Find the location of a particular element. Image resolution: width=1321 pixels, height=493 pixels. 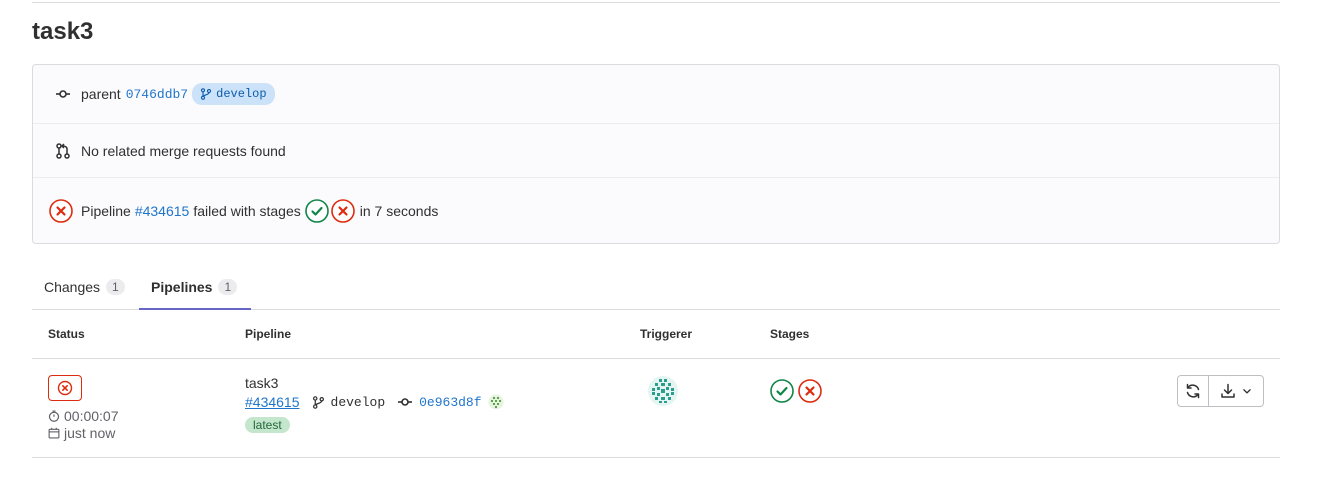

parent-sha-link: 0746ddb7 is located at coordinates (157, 94).